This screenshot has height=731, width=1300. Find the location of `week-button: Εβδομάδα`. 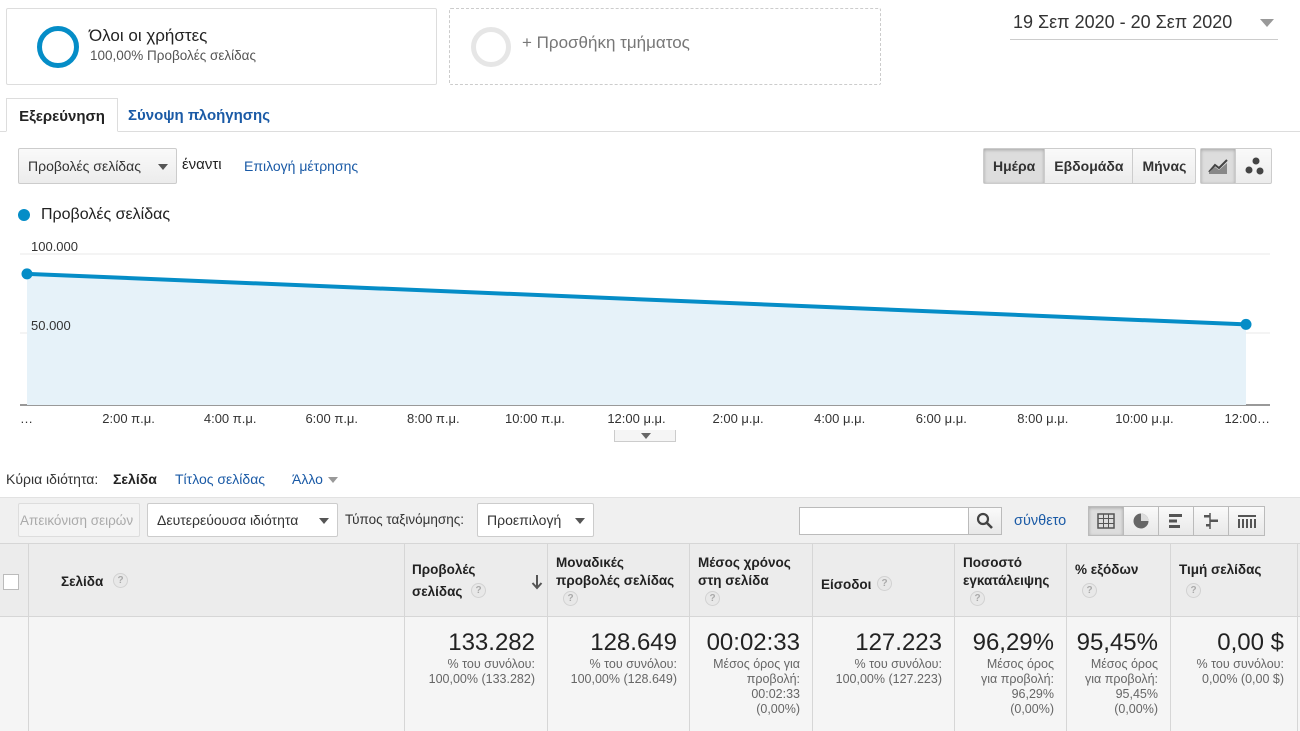

week-button: Εβδομάδα is located at coordinates (1089, 166).